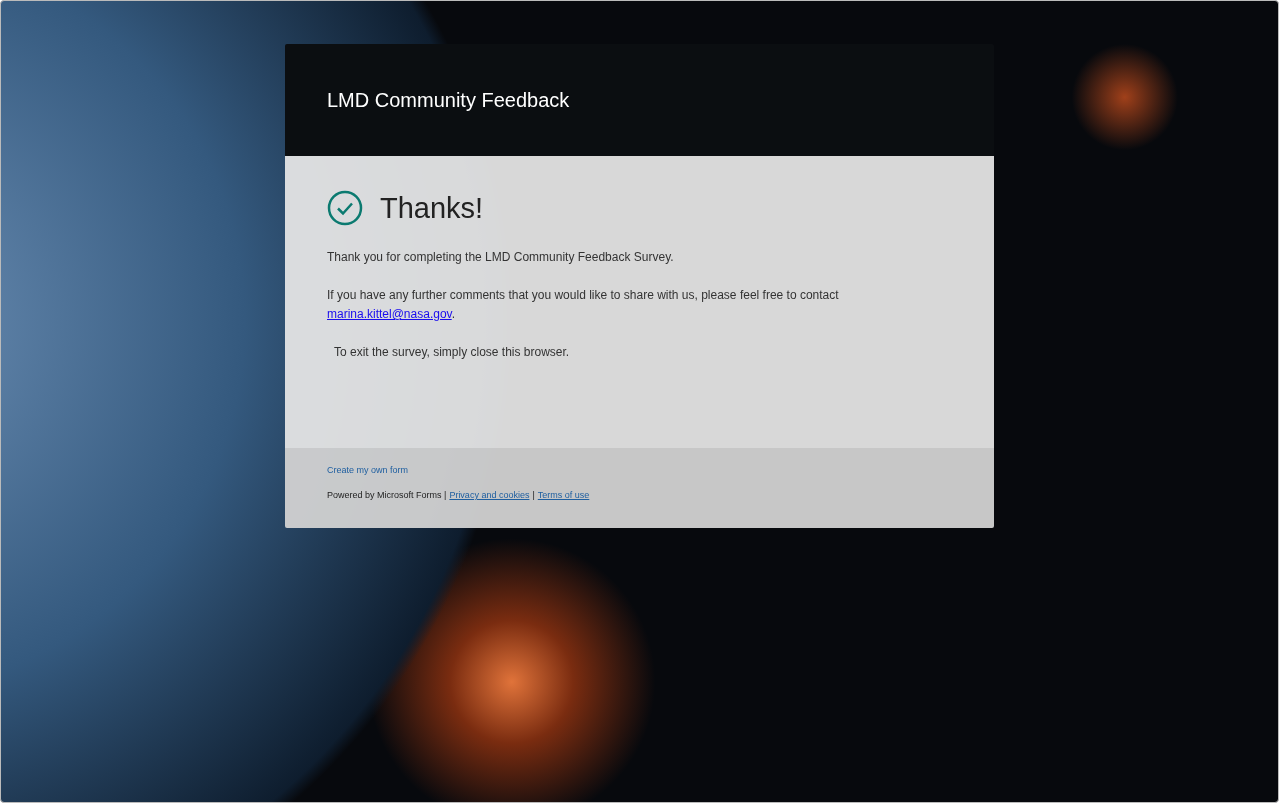  What do you see at coordinates (387, 495) in the screenshot?
I see `powered-by-text: Powered by Microsoft Forms |` at bounding box center [387, 495].